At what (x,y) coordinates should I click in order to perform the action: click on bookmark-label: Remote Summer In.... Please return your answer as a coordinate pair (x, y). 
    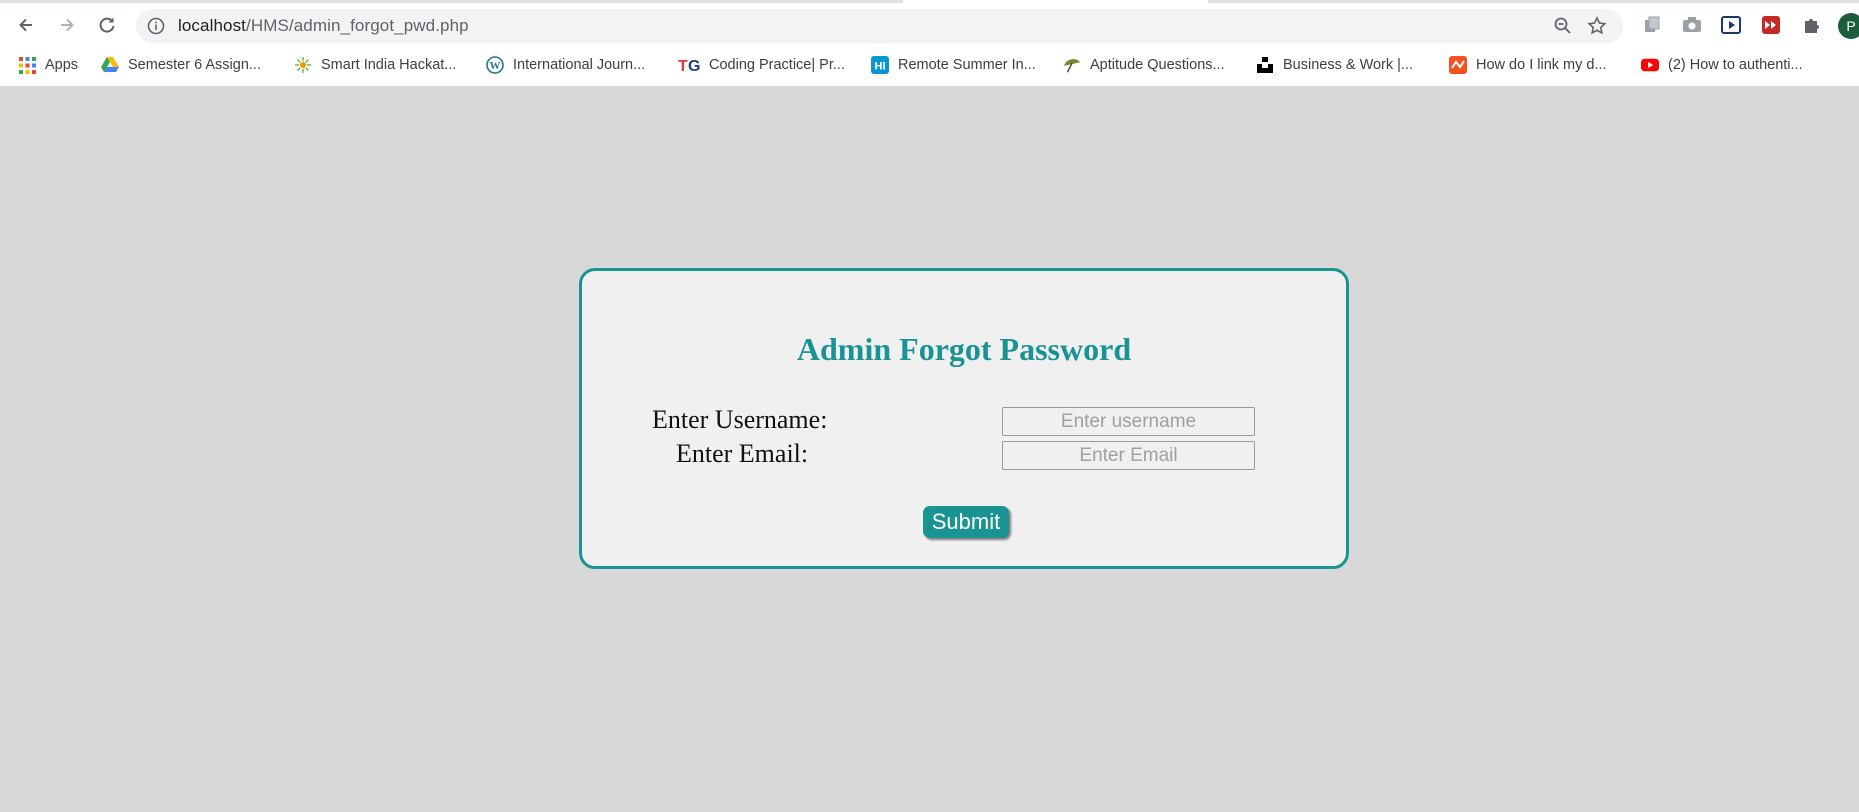
    Looking at the image, I should click on (967, 65).